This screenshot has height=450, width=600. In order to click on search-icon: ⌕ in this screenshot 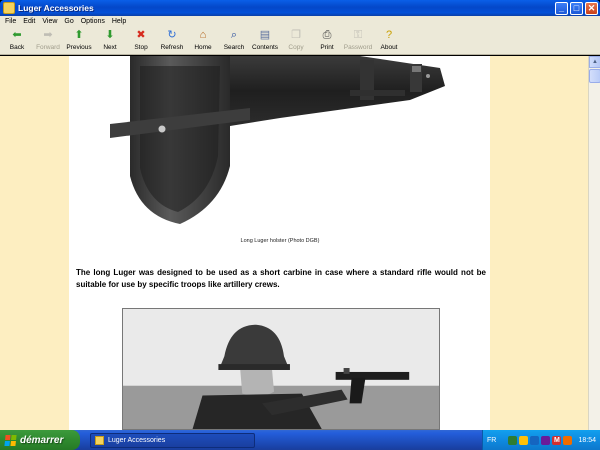, I will do `click(234, 35)`.